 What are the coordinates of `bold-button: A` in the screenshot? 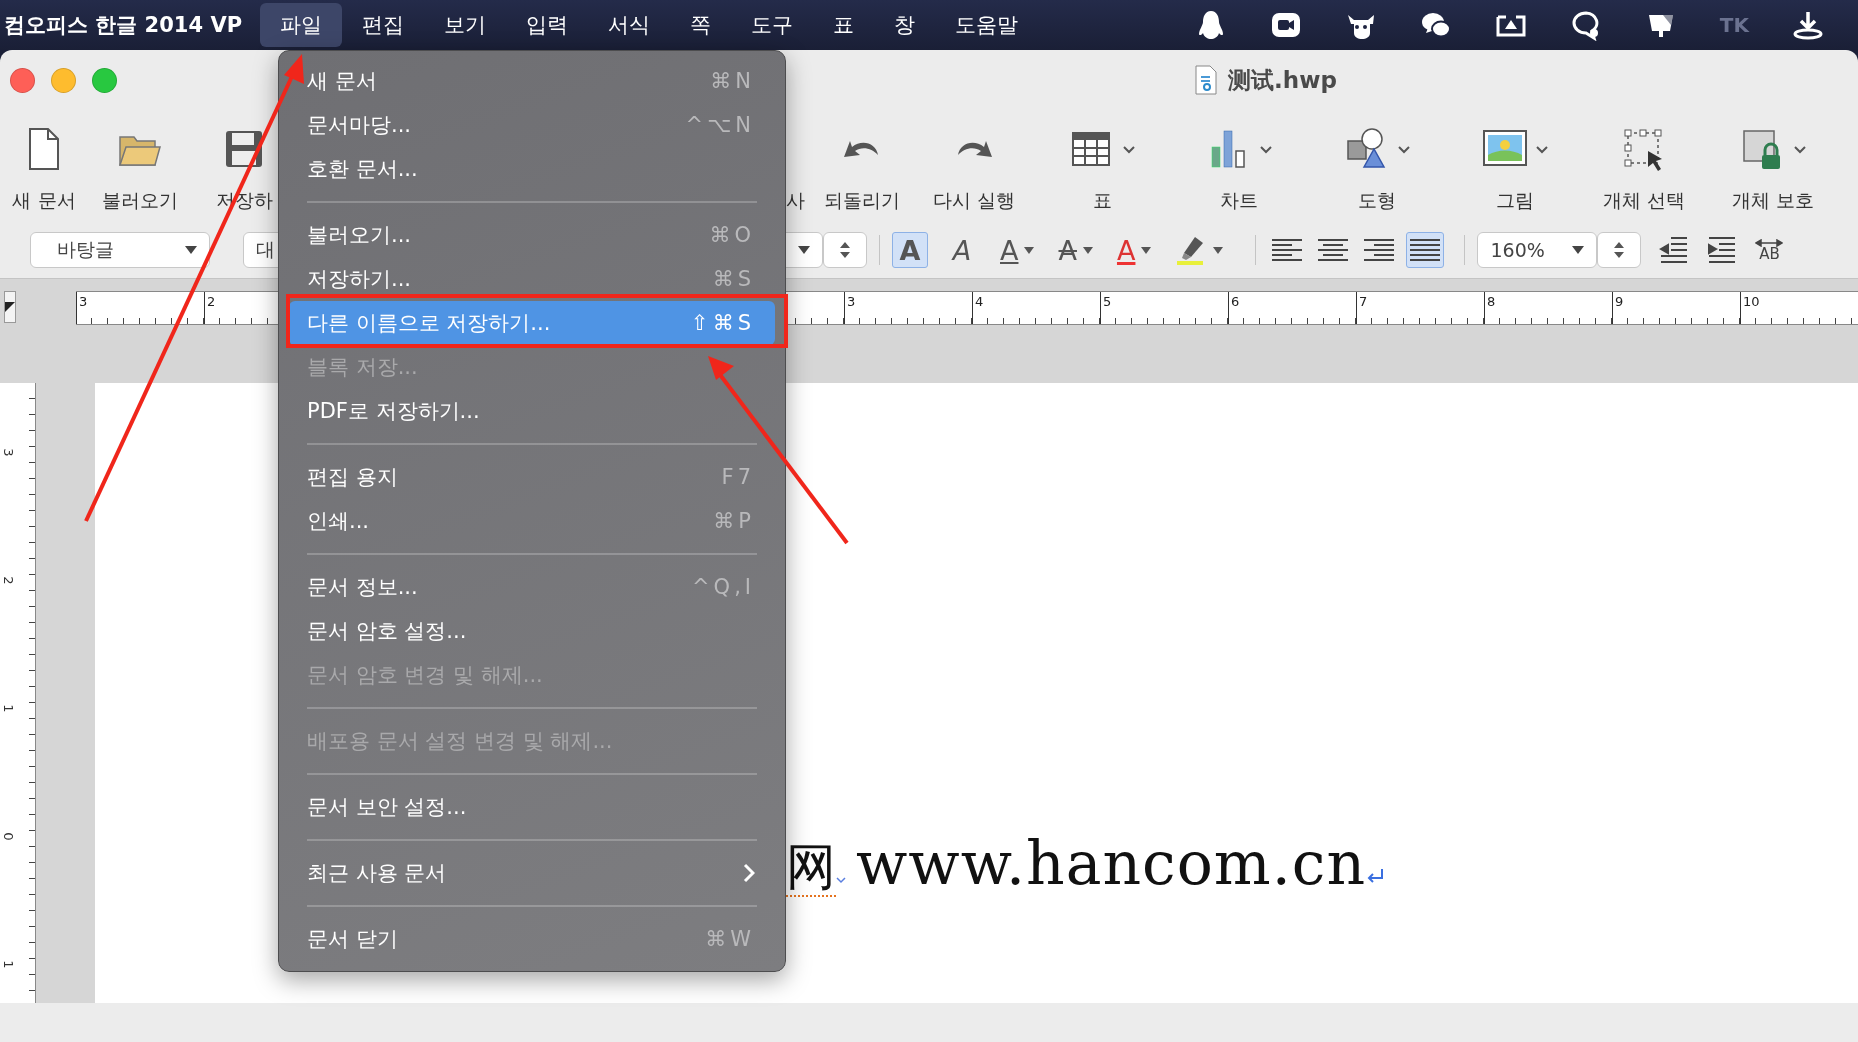 It's located at (910, 250).